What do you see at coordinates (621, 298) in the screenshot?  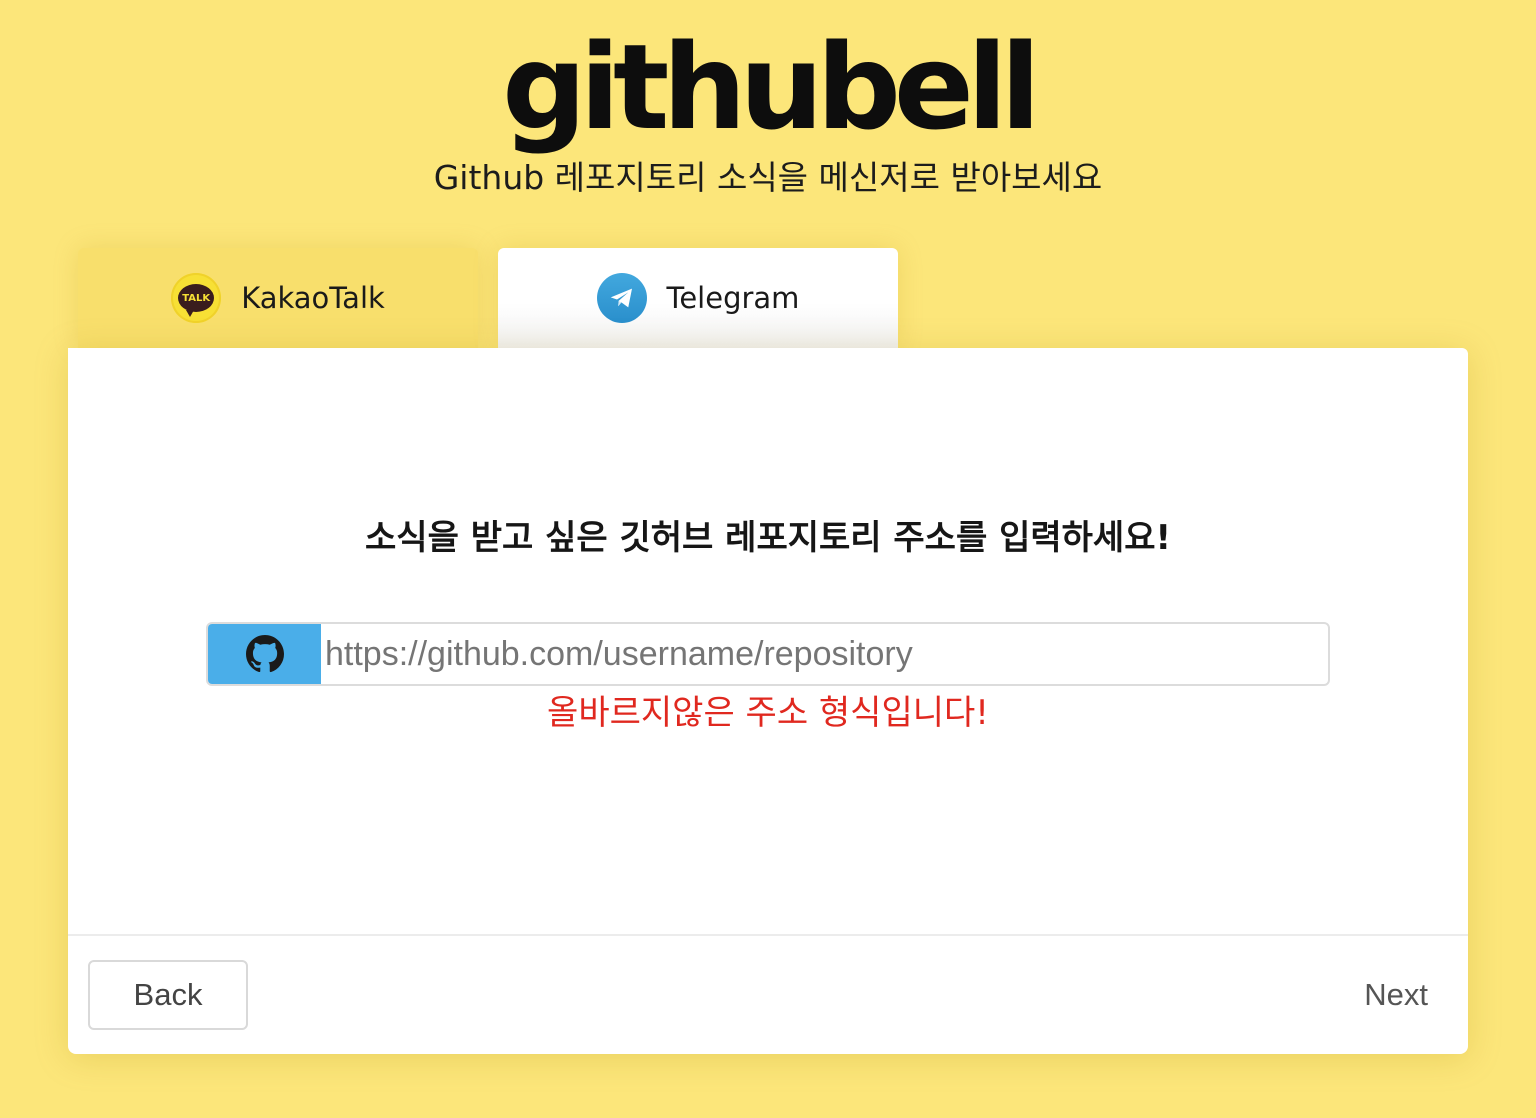 I see `telegram-icon` at bounding box center [621, 298].